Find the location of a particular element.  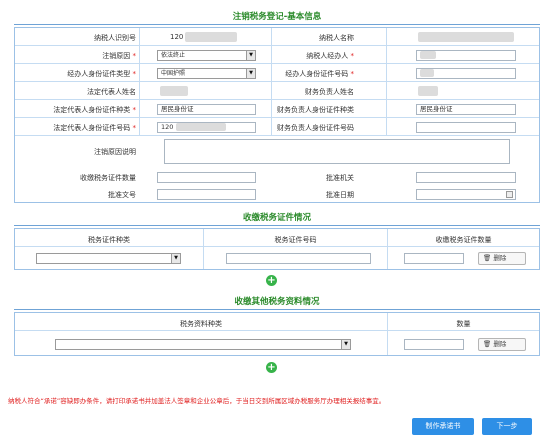

col-material-count: 数量 is located at coordinates (463, 324).